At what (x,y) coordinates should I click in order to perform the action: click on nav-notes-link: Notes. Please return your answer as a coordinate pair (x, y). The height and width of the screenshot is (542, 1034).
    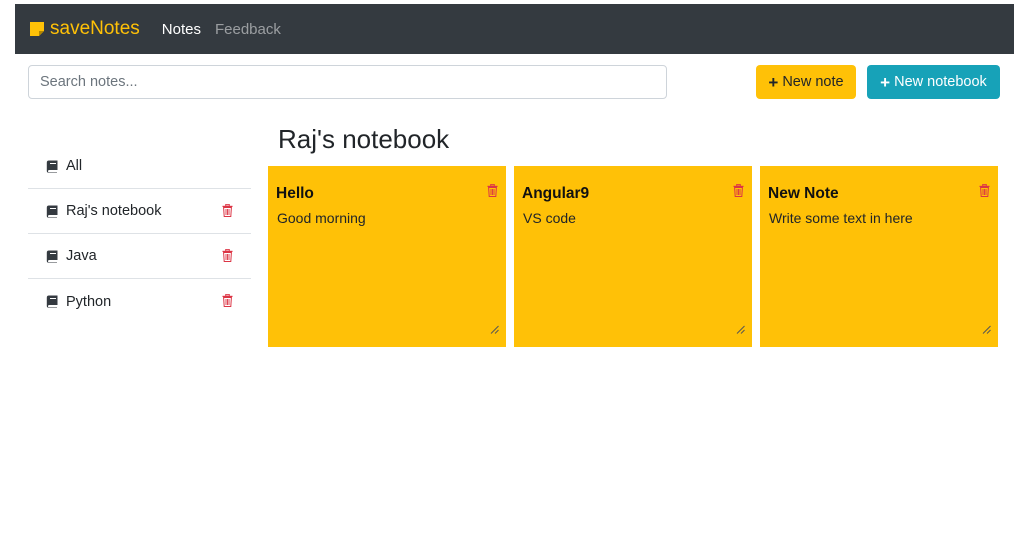
    Looking at the image, I should click on (181, 29).